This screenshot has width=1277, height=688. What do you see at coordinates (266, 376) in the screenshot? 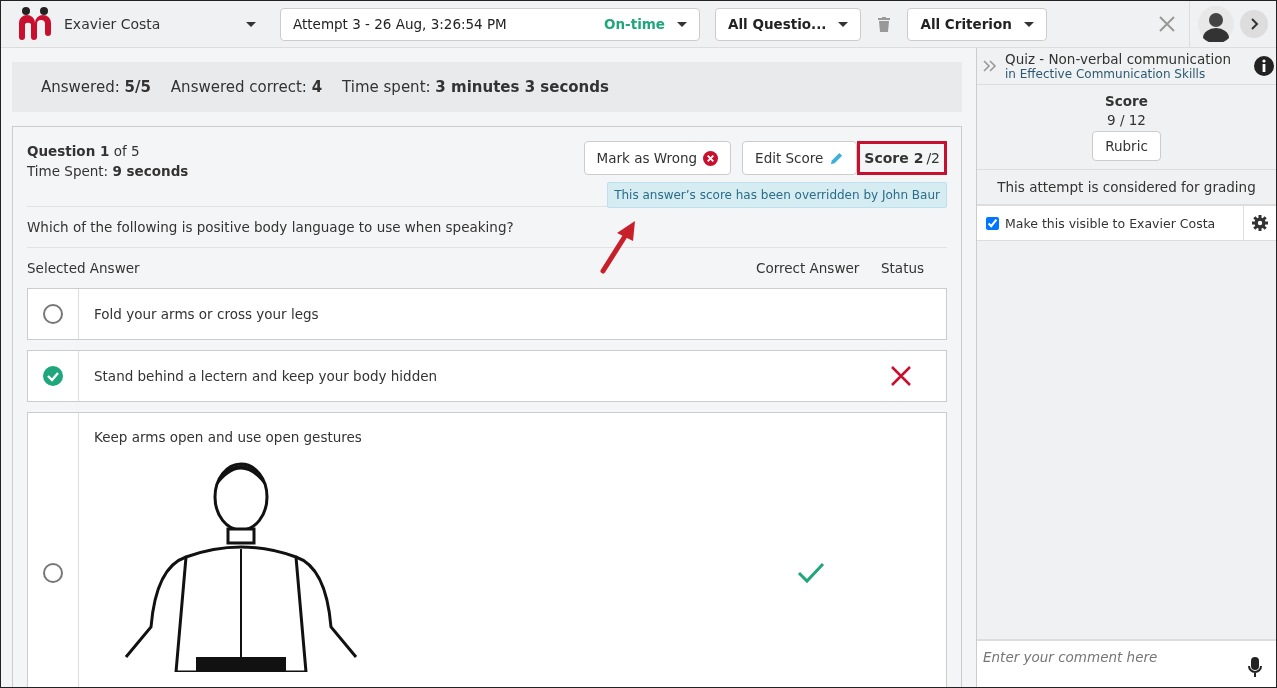
I see `answer-text: Stand behind a lectern and keep your body hidden` at bounding box center [266, 376].